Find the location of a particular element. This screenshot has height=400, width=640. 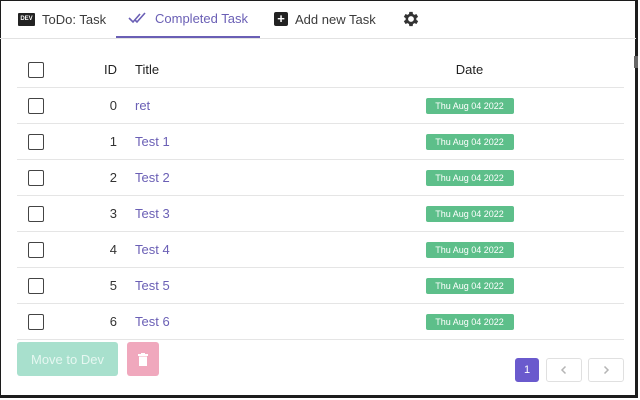

trash-icon is located at coordinates (143, 359).